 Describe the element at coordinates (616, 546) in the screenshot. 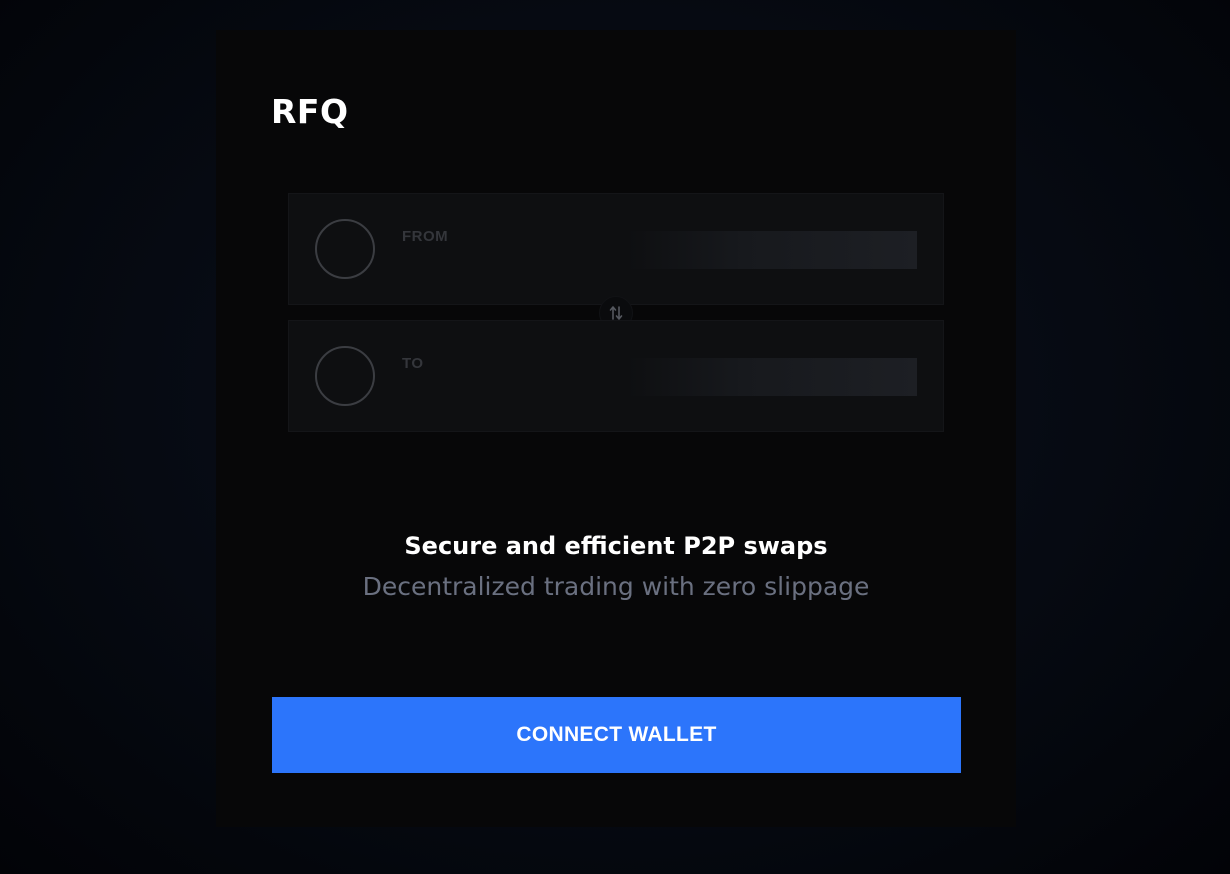

I see `promo-headline: Secure and efficient P2P swaps` at that location.